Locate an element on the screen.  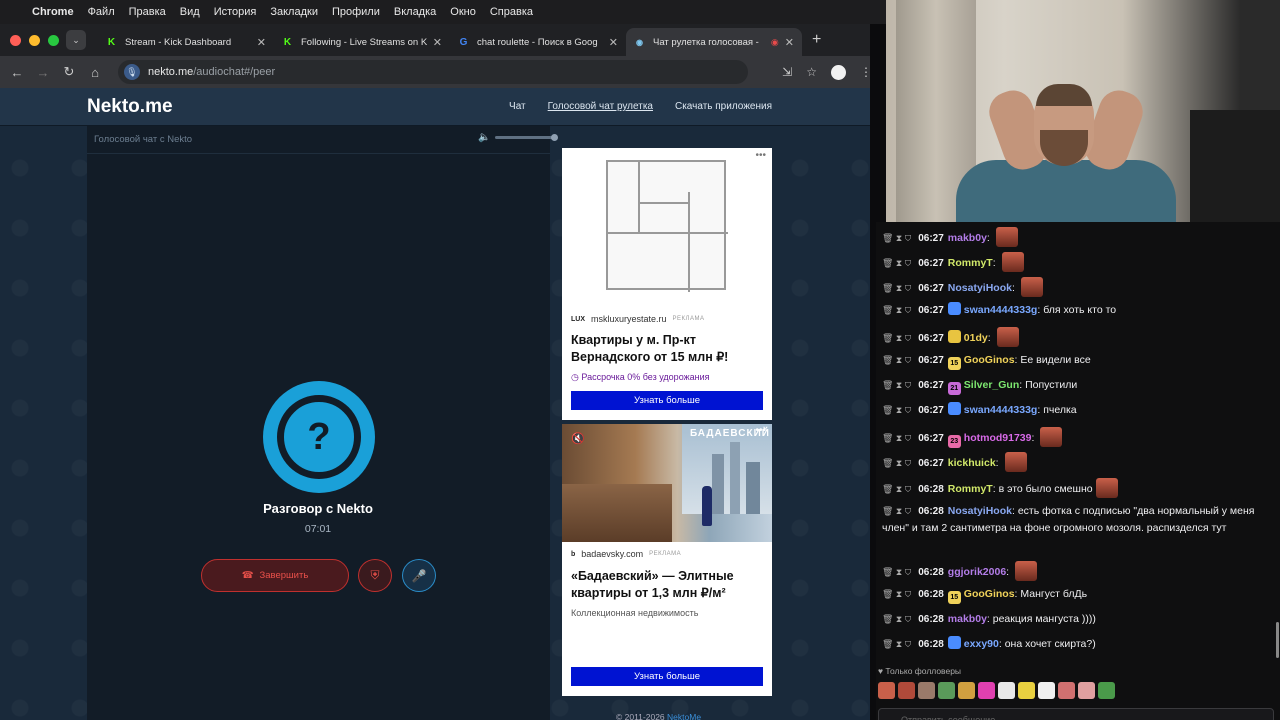
install-app-icon: ⇲ is located at coordinates (787, 72).